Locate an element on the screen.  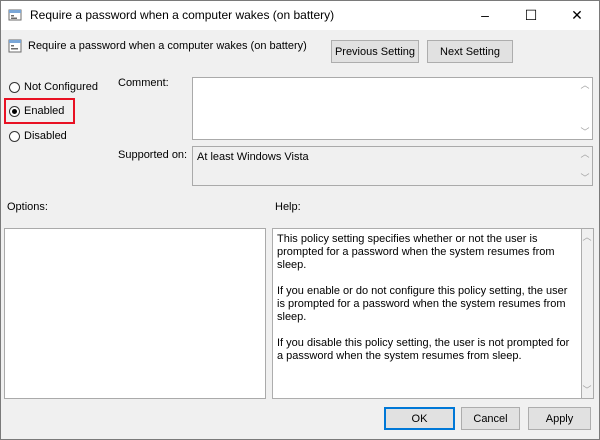
cancel-button: Cancel is located at coordinates (490, 418).